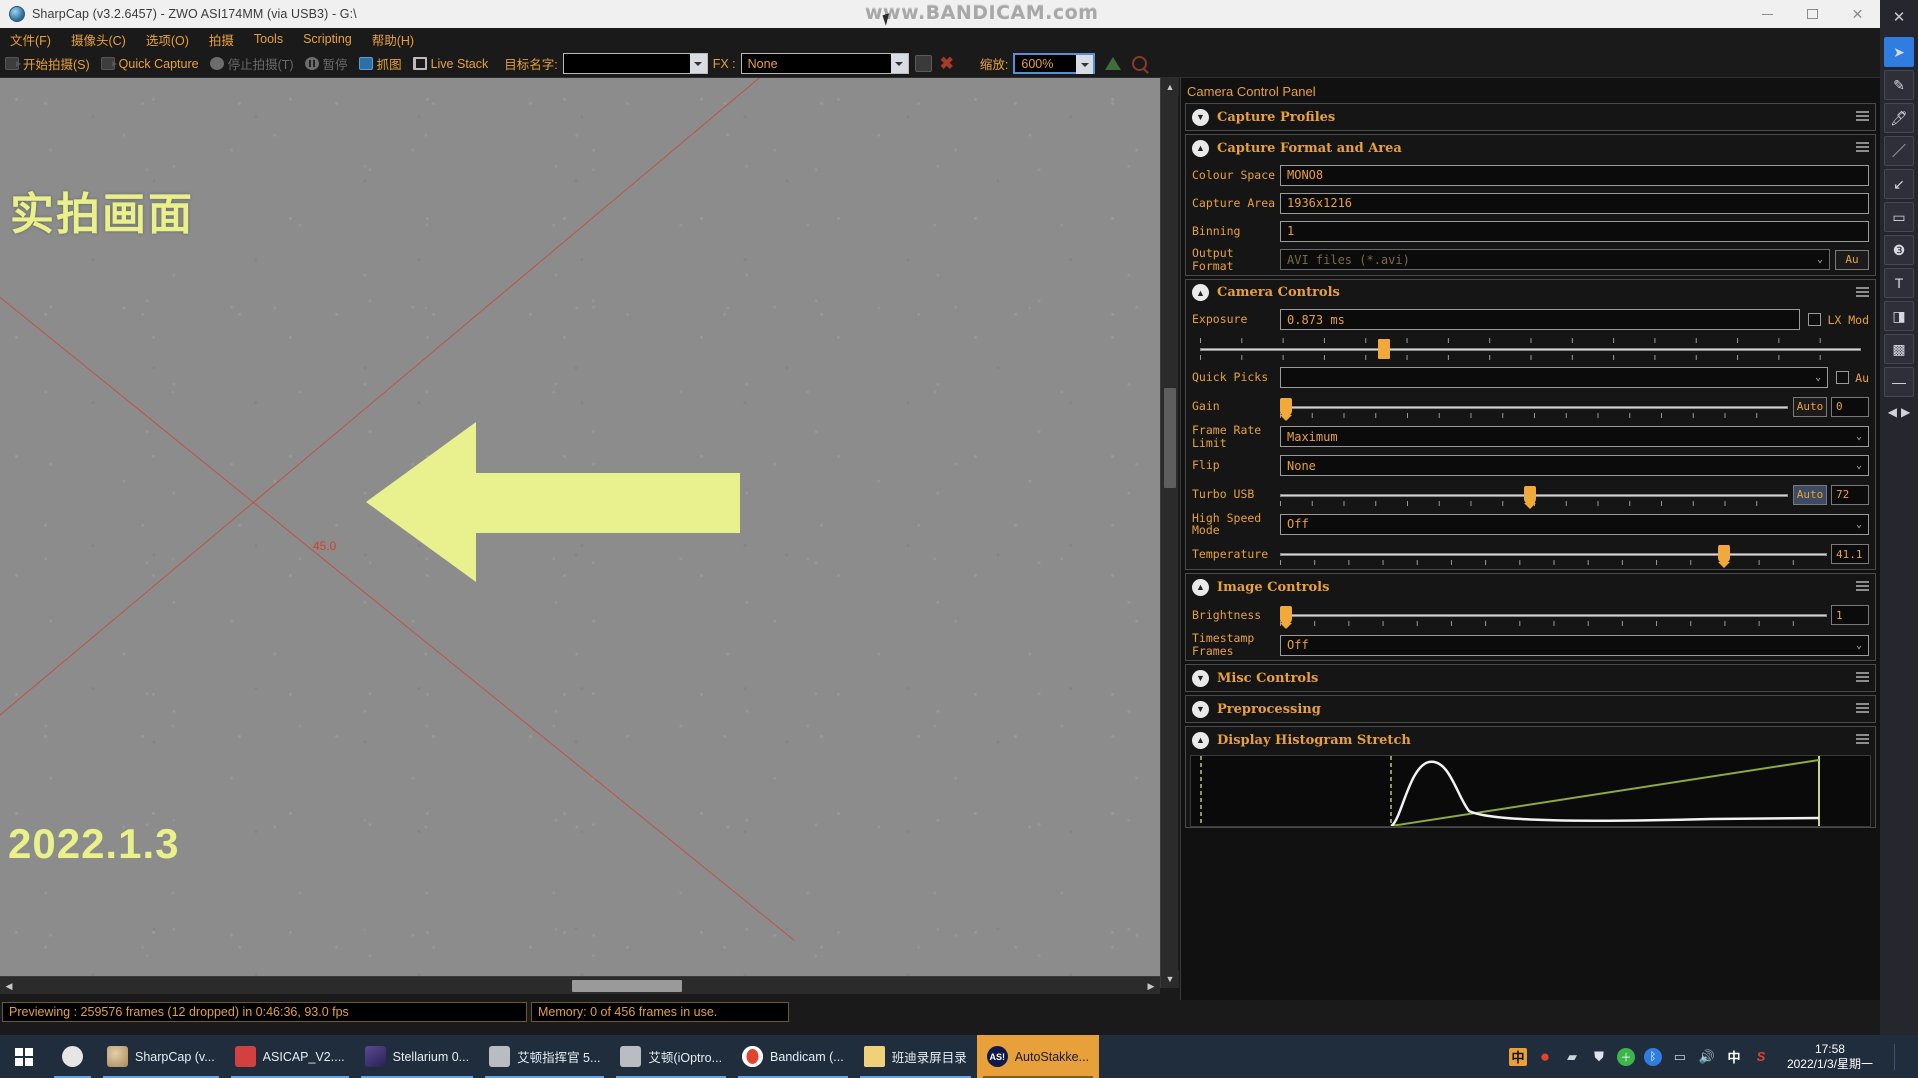  Describe the element at coordinates (1574, 203) in the screenshot. I see `capture-area-field: 1936x1216` at that location.